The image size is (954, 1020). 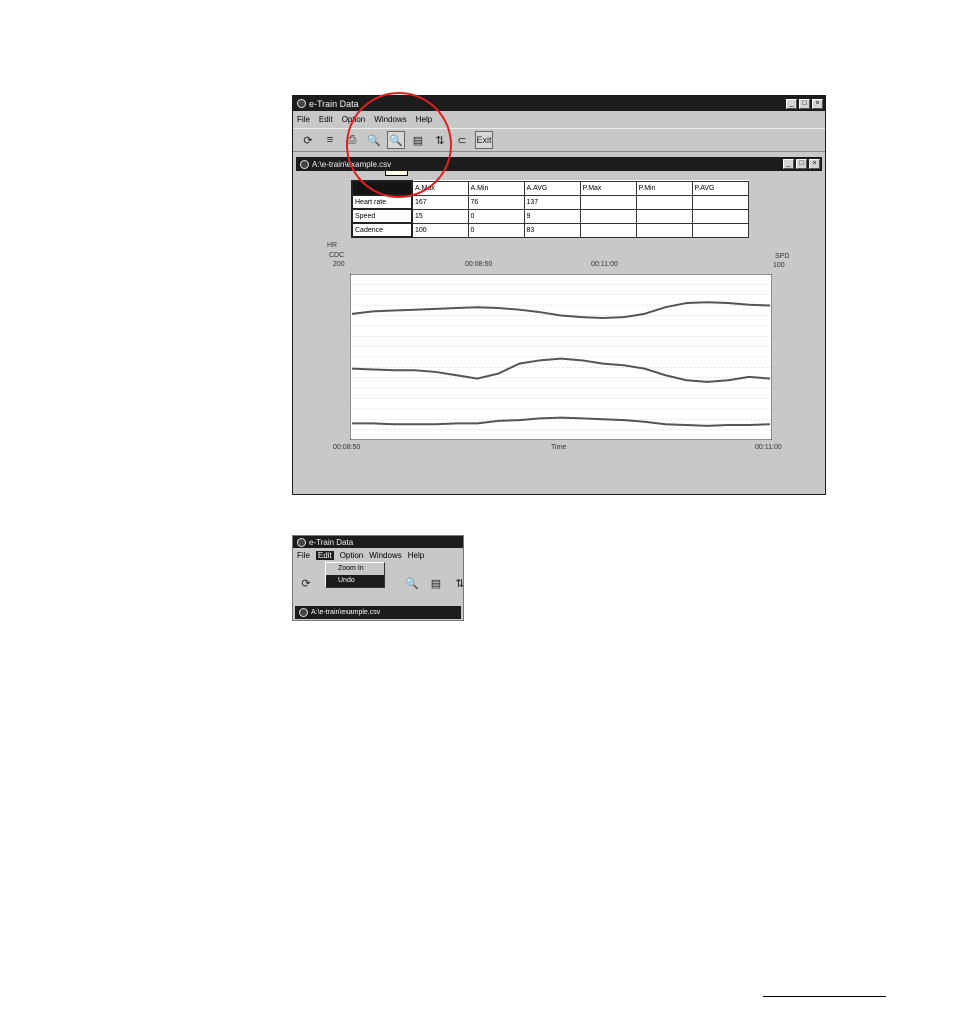 What do you see at coordinates (324, 555) in the screenshot?
I see `inset-menu-edit: Edit` at bounding box center [324, 555].